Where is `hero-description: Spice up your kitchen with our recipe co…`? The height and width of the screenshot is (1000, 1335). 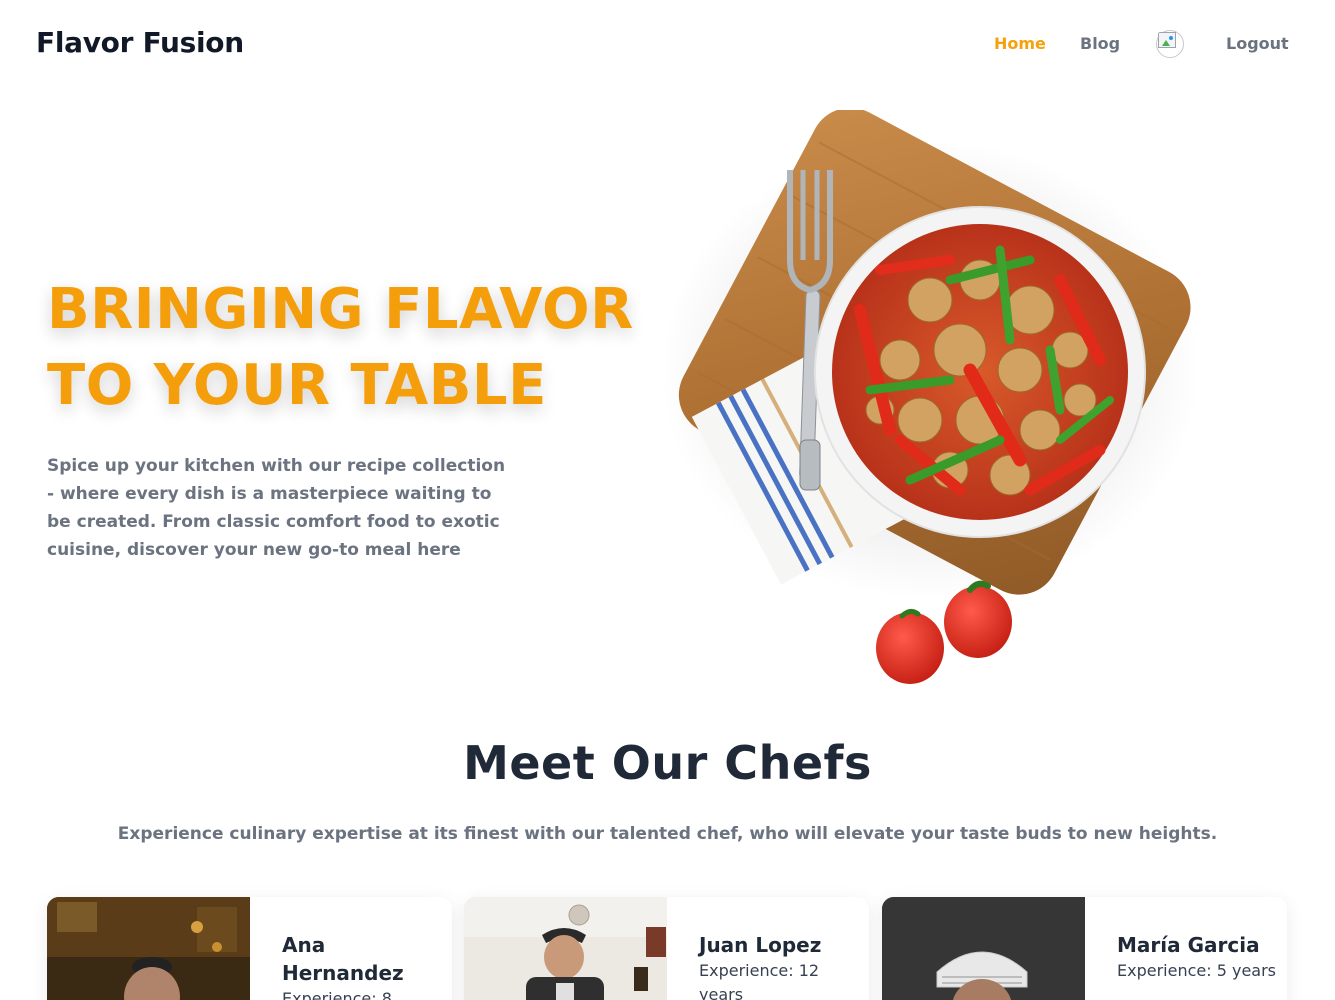
hero-description: Spice up your kitchen with our recipe co… is located at coordinates (276, 508).